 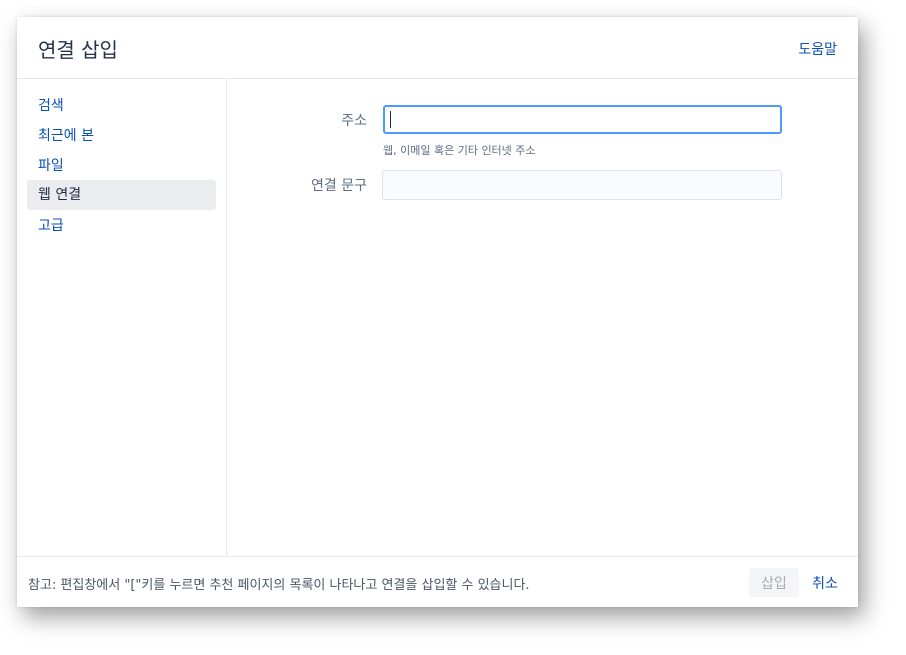 I want to click on cancel-button: 취소, so click(x=825, y=582).